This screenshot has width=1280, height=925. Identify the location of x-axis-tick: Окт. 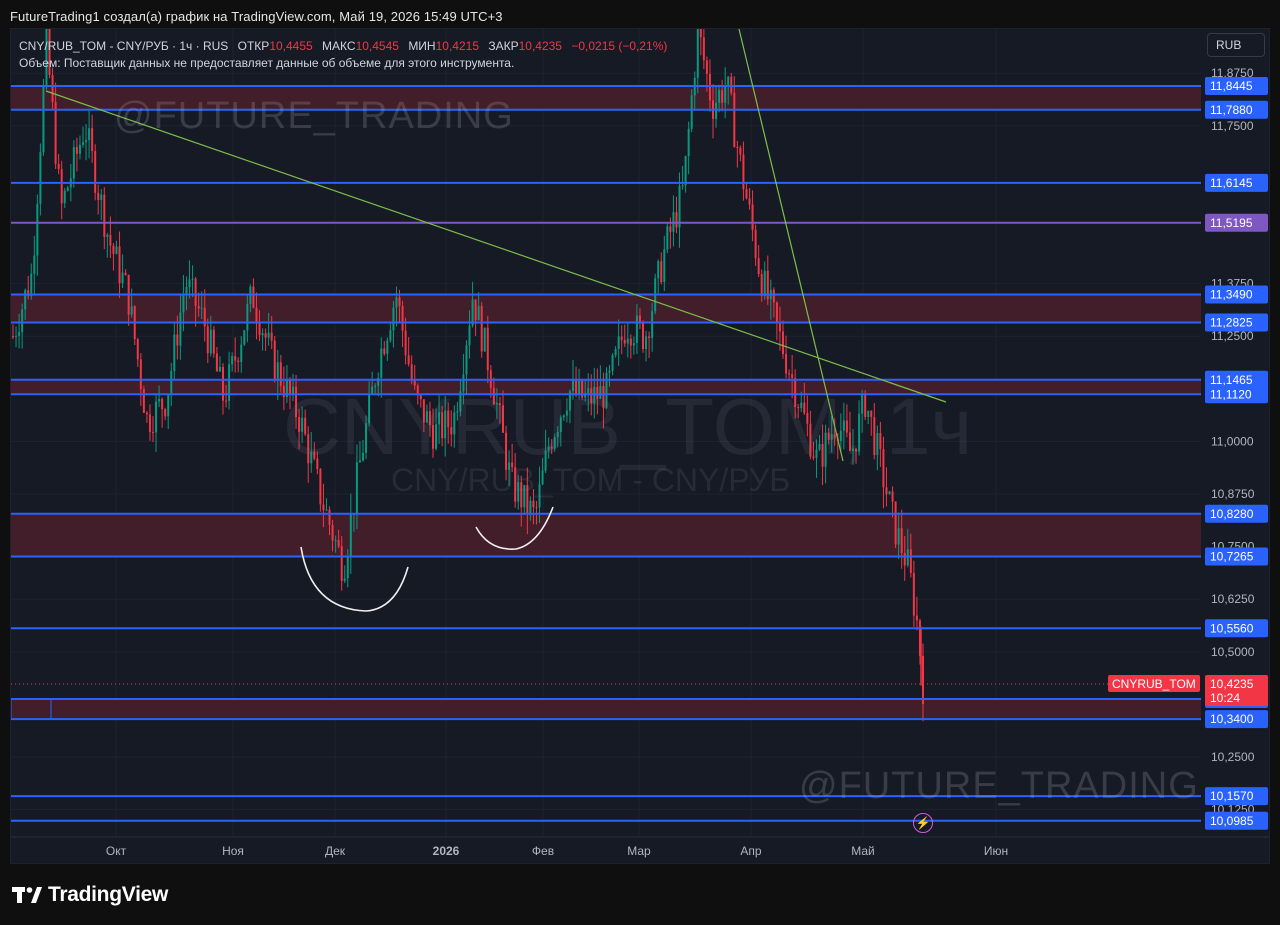
(116, 851).